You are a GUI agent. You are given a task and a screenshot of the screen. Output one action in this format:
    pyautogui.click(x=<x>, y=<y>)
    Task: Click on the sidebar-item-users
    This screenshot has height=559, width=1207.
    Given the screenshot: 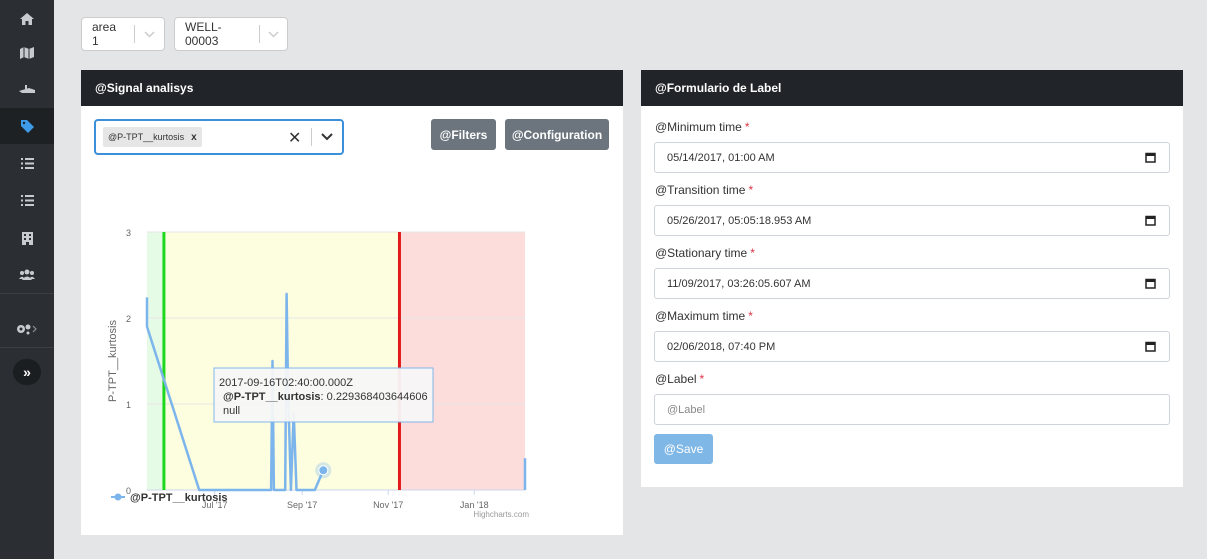 What is the action you would take?
    pyautogui.click(x=27, y=274)
    